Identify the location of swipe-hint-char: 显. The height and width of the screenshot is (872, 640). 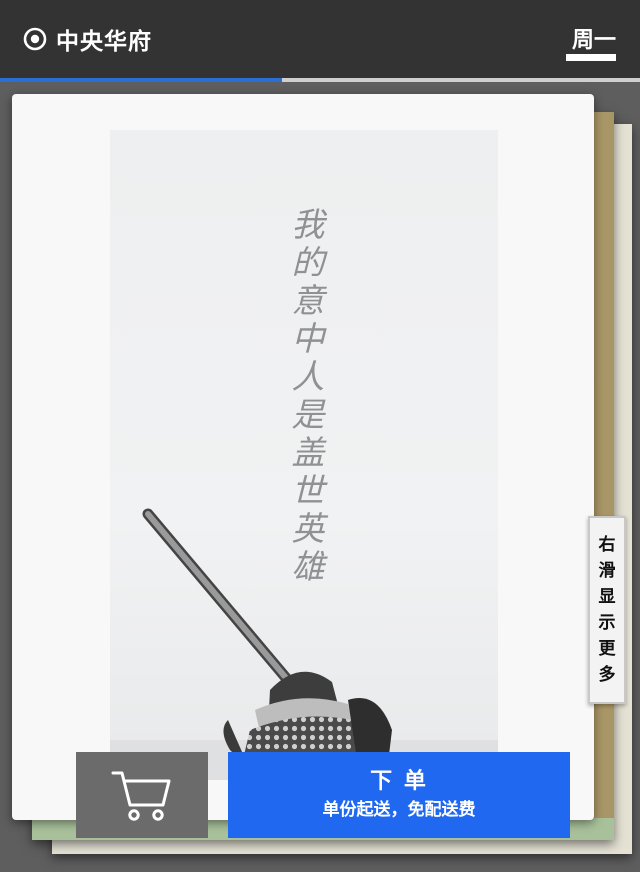
(607, 597).